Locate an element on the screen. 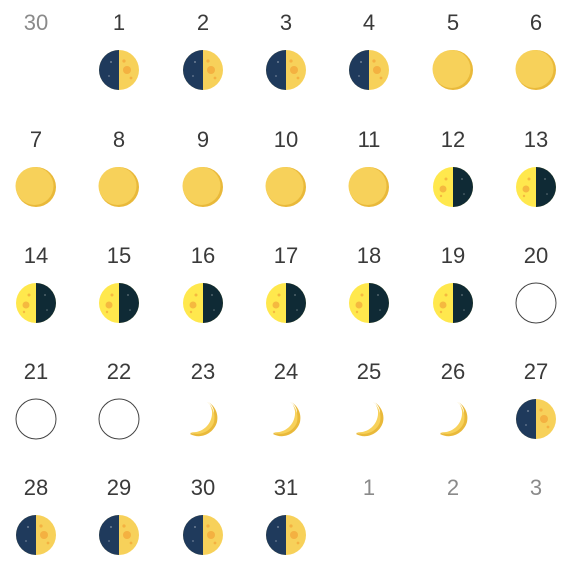 The height and width of the screenshot is (587, 568). calendar-day-cell: 9 is located at coordinates (207, 180).